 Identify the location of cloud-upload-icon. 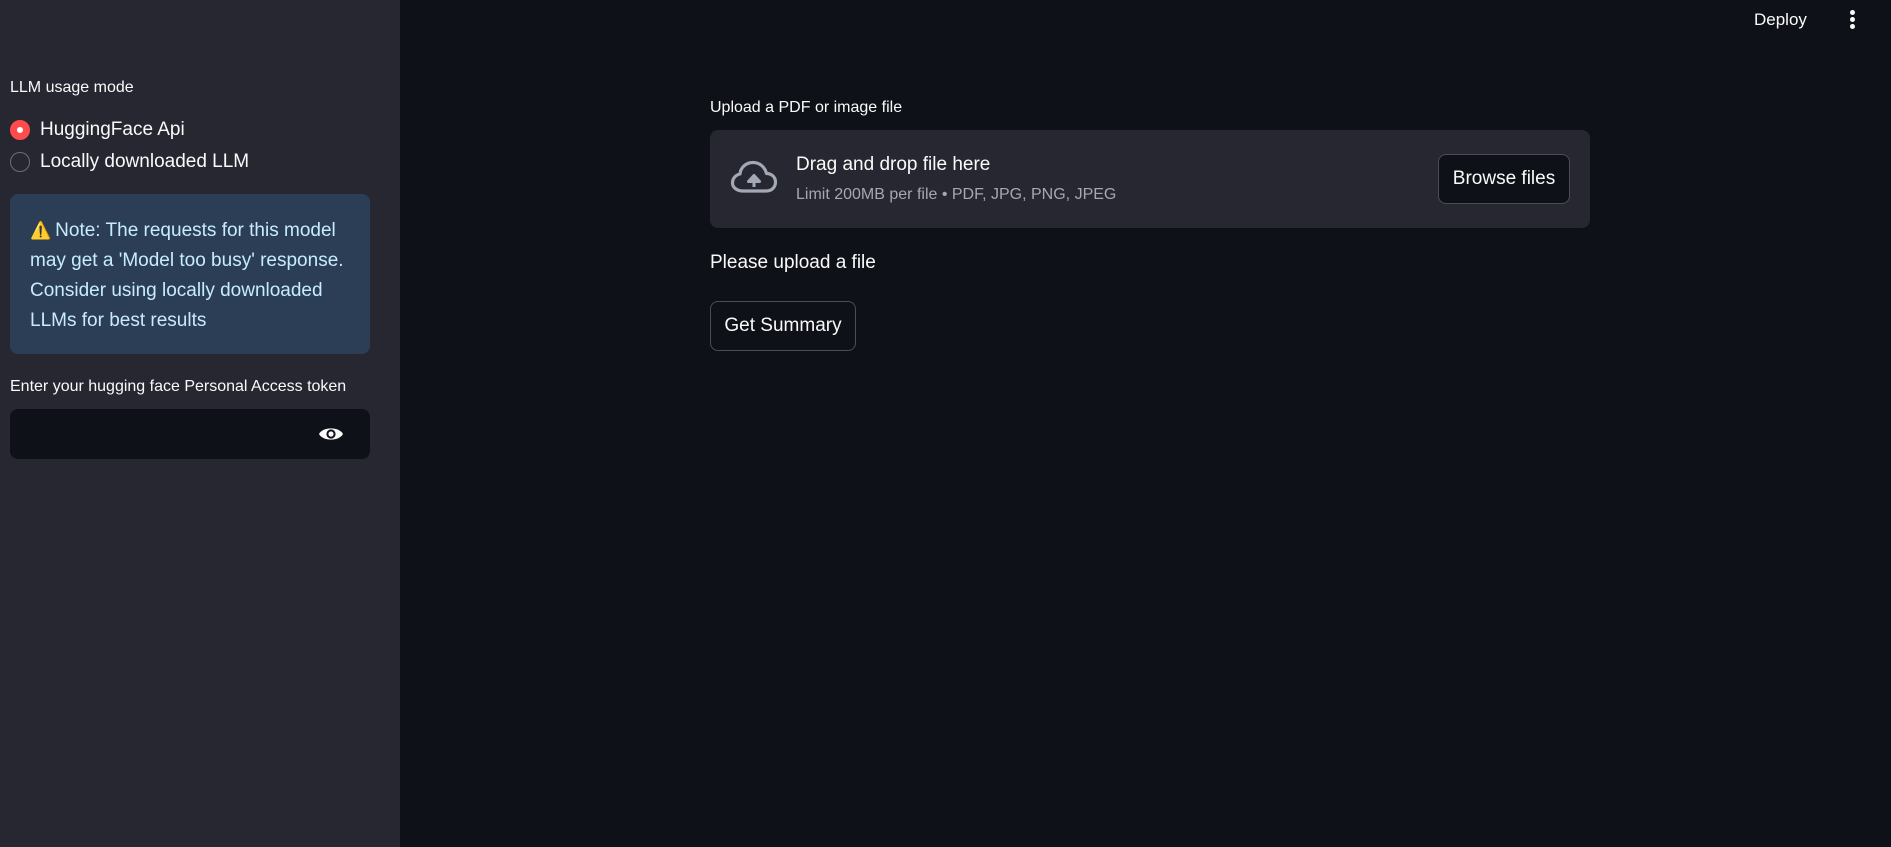
(754, 178).